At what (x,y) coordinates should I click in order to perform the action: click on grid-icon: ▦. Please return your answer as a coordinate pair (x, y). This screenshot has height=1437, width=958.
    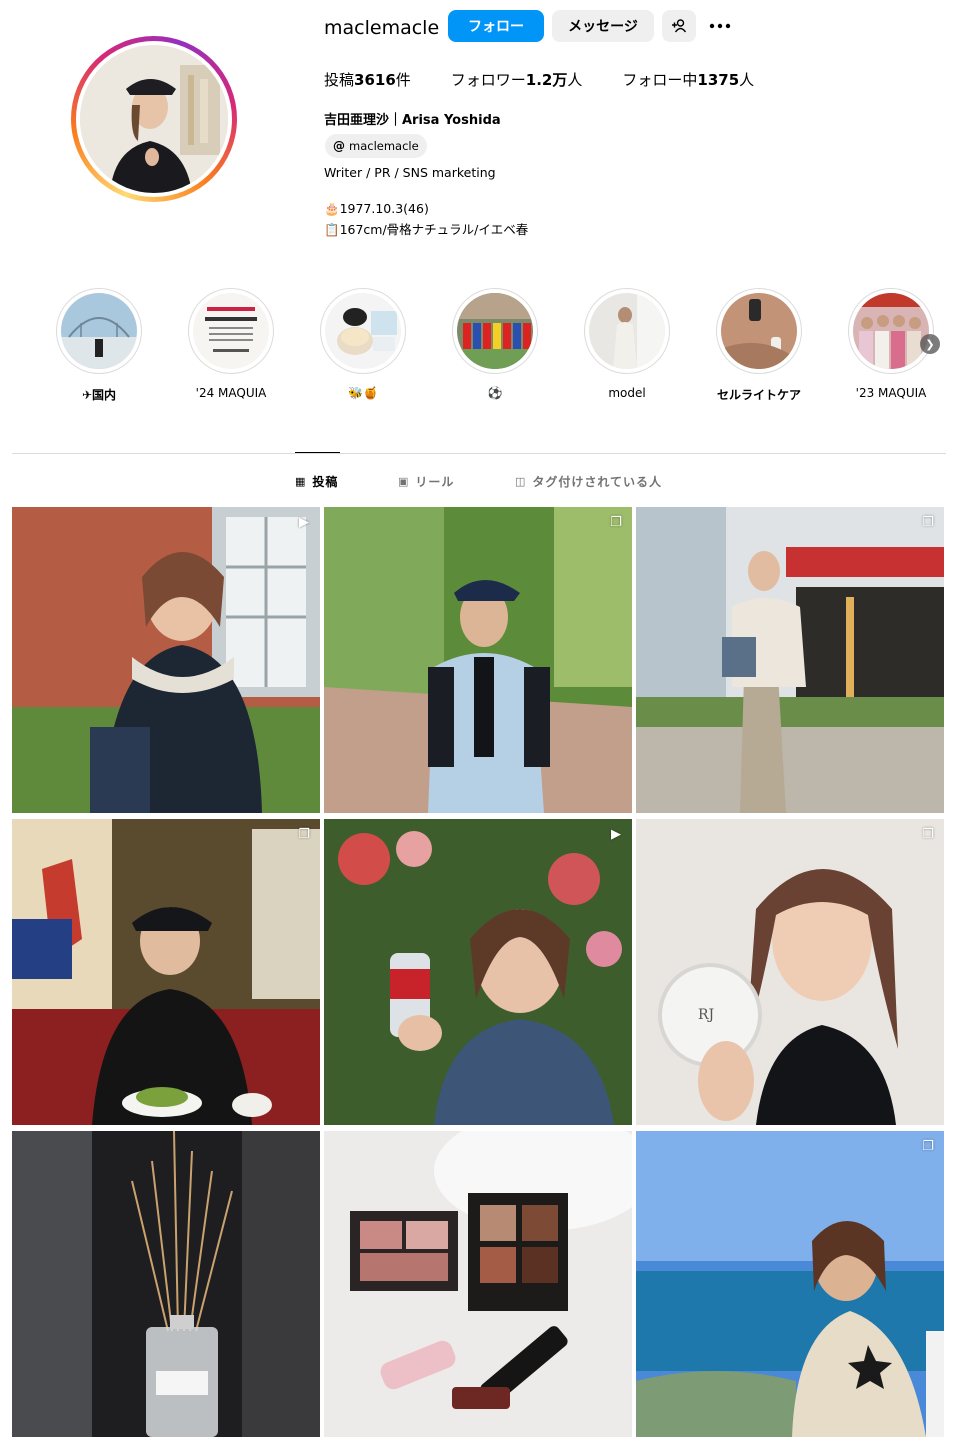
    Looking at the image, I should click on (301, 481).